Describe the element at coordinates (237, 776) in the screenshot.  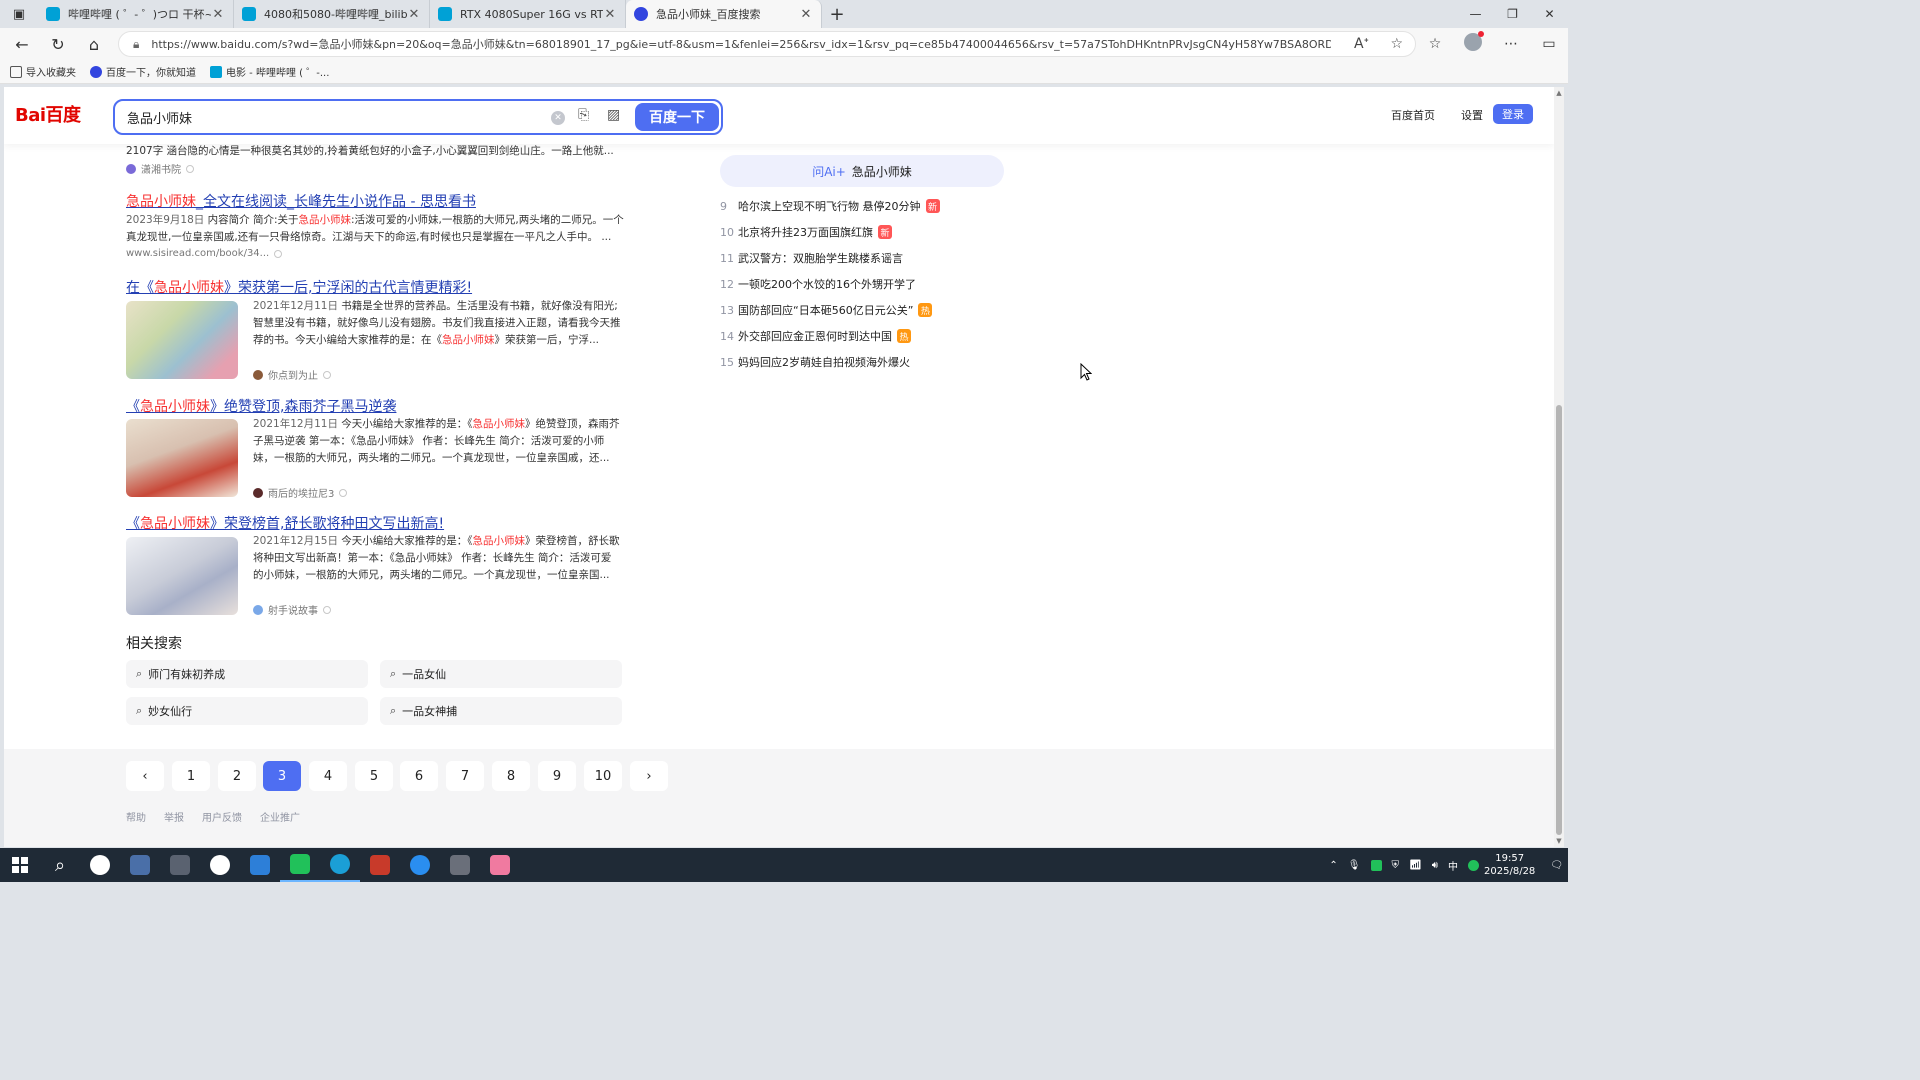
I see `page-button: 2` at that location.